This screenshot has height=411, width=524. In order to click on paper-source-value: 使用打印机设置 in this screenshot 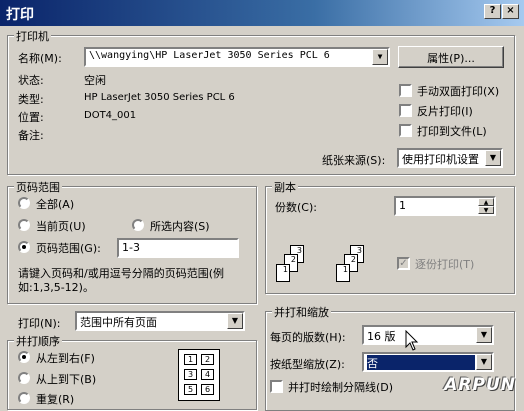, I will do `click(440, 159)`.